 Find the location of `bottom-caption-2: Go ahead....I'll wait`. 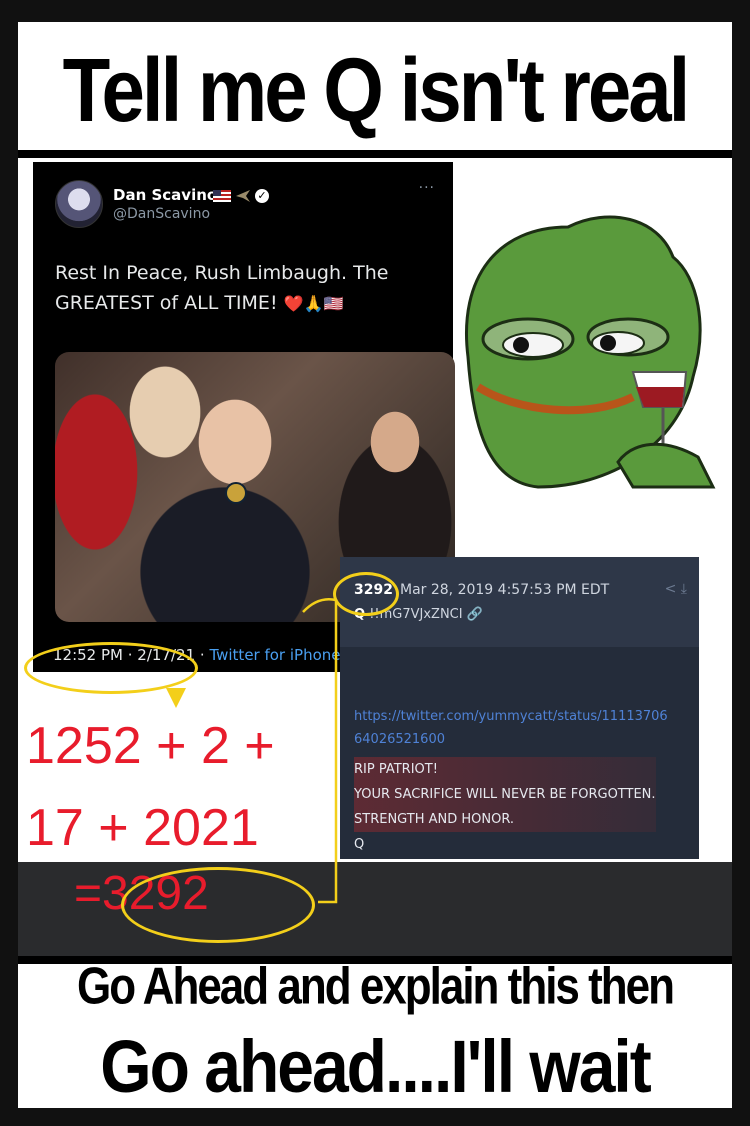

bottom-caption-2: Go ahead....I'll wait is located at coordinates (376, 1066).